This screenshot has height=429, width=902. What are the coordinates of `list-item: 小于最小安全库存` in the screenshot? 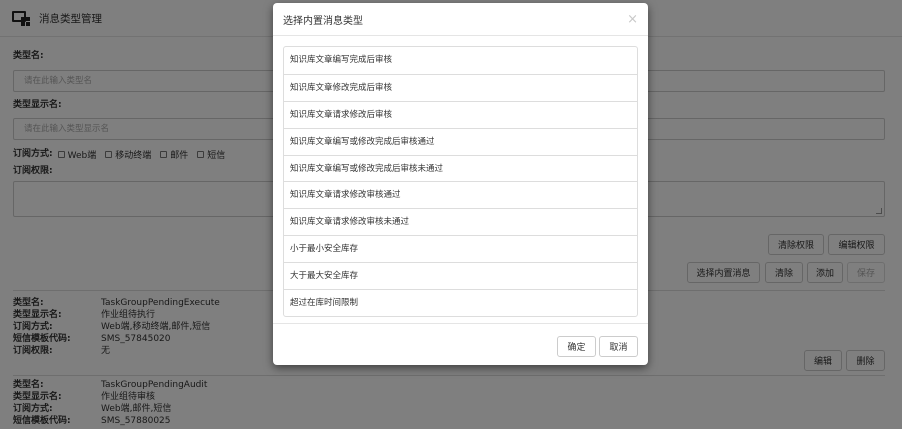 It's located at (460, 248).